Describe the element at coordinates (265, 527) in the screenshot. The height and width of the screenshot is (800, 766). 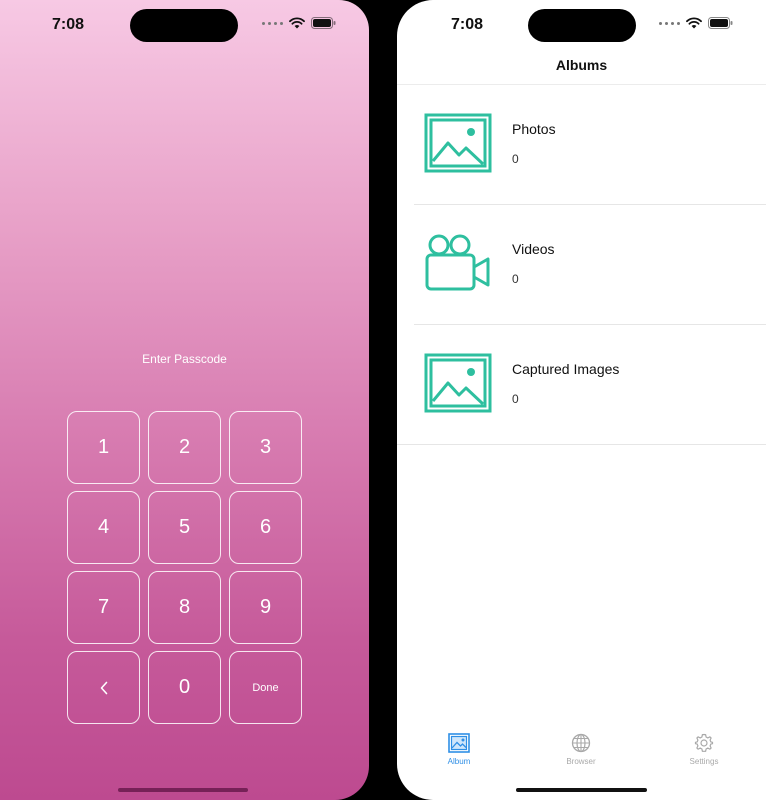
I see `key-6: 6` at that location.